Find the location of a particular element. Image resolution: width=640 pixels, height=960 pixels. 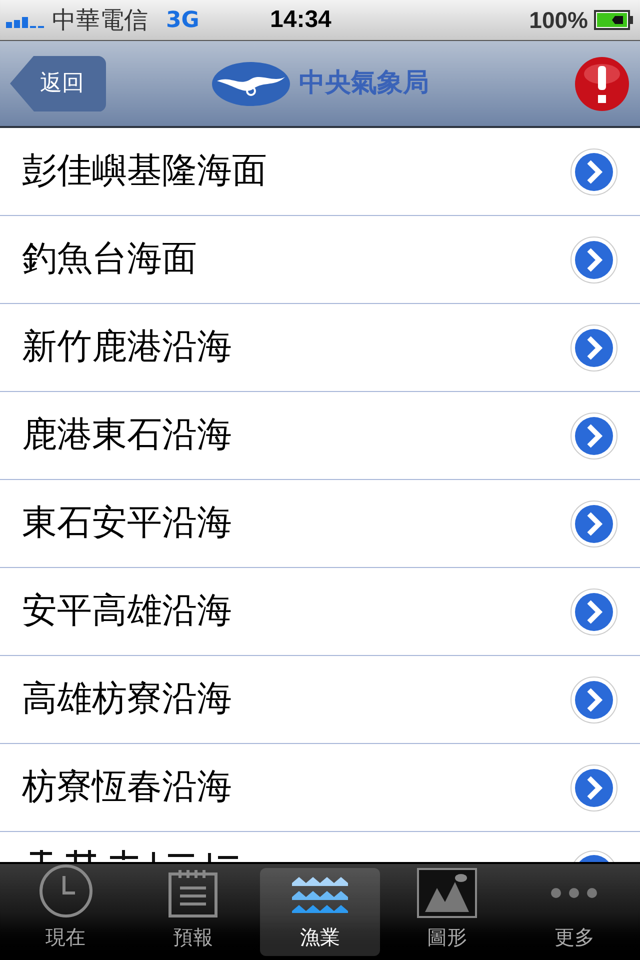

notepad-icon is located at coordinates (193, 893).